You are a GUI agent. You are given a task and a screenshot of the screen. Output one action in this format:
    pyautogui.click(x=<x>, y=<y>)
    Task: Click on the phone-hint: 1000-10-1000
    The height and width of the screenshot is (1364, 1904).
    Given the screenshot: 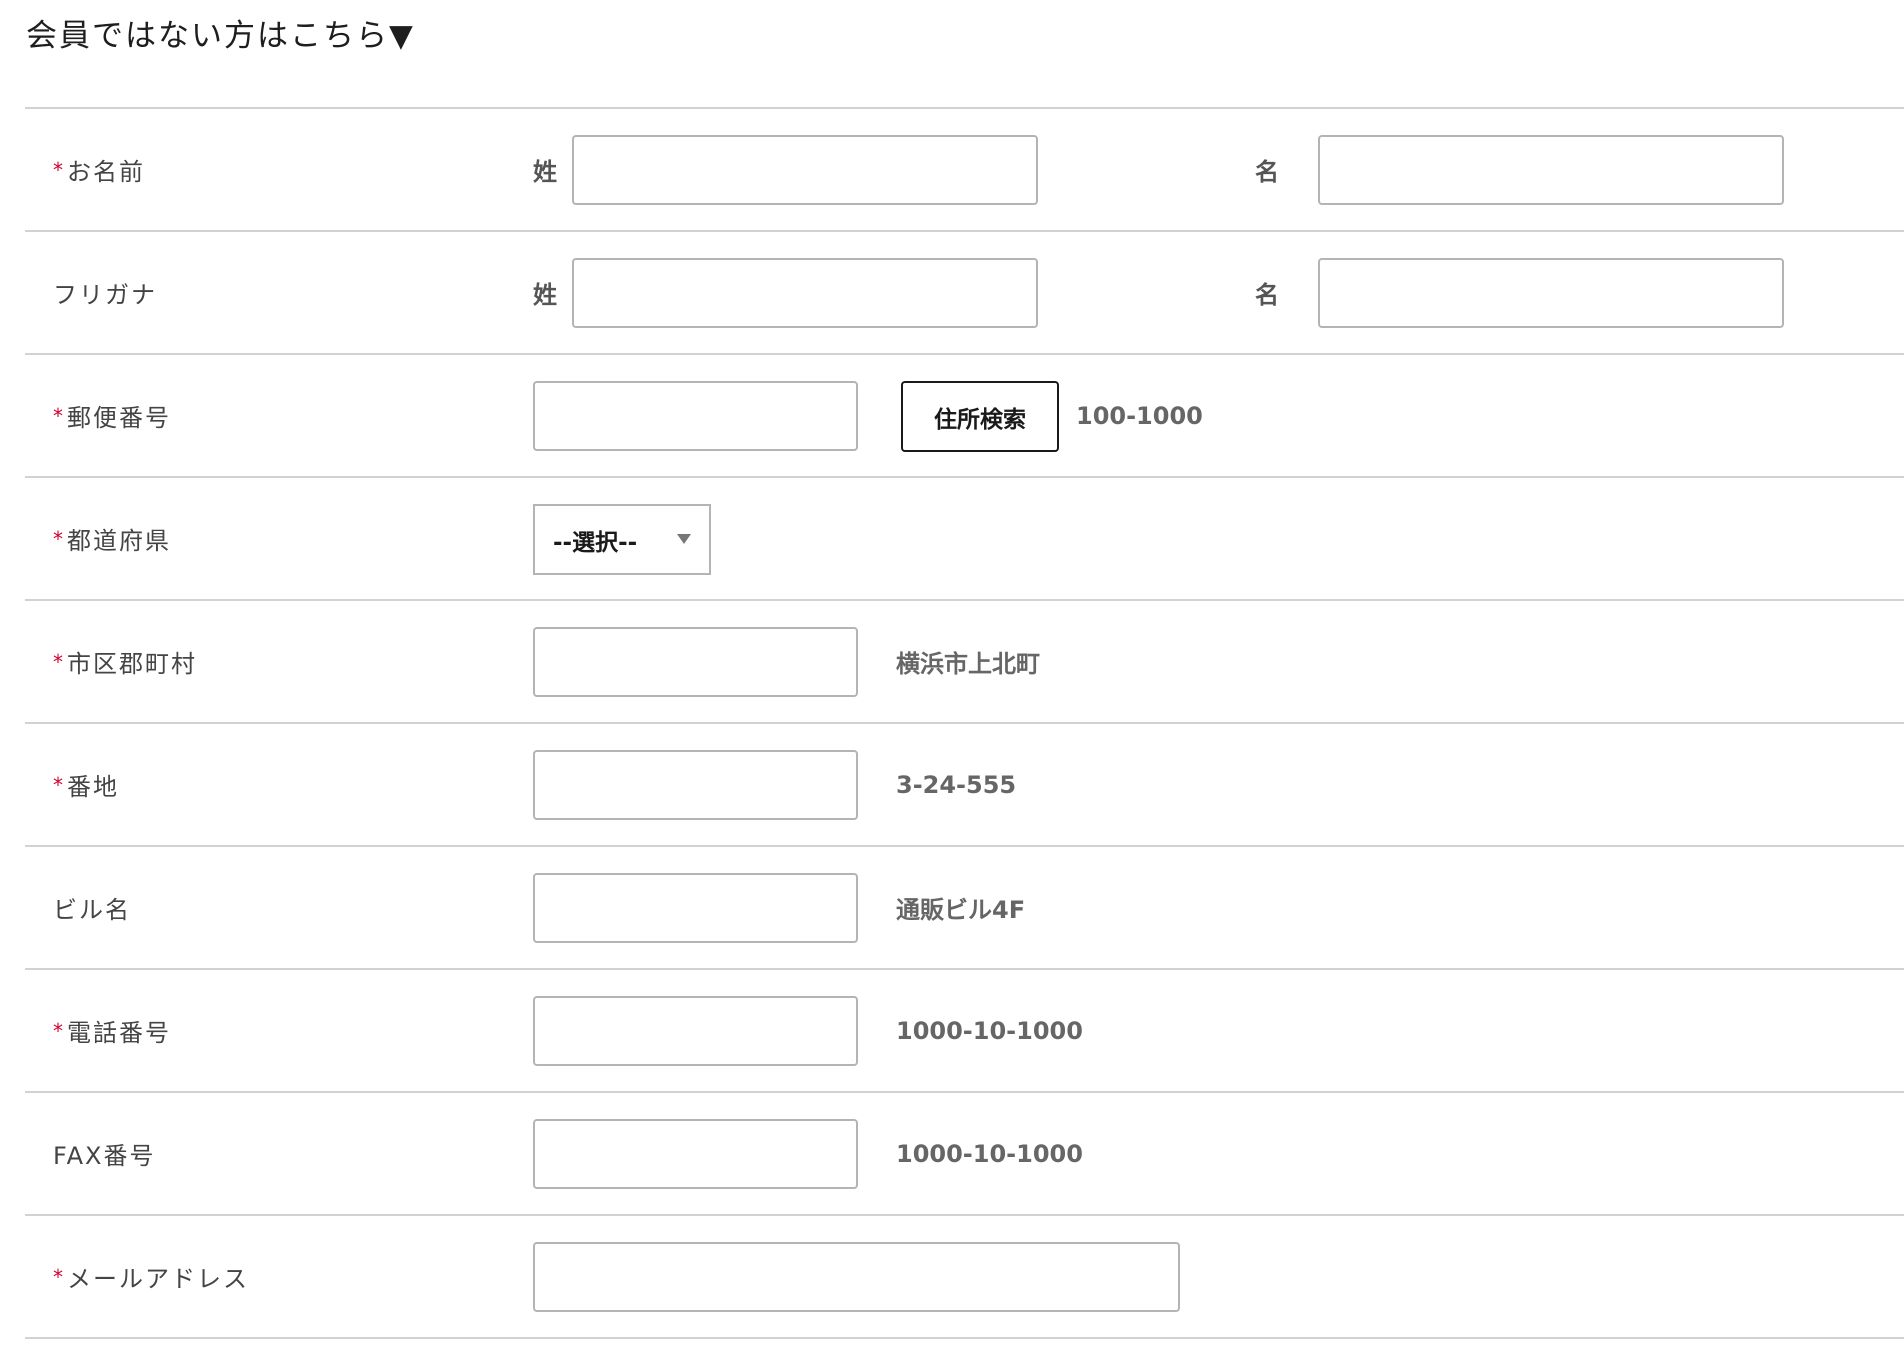 What is the action you would take?
    pyautogui.click(x=989, y=1030)
    